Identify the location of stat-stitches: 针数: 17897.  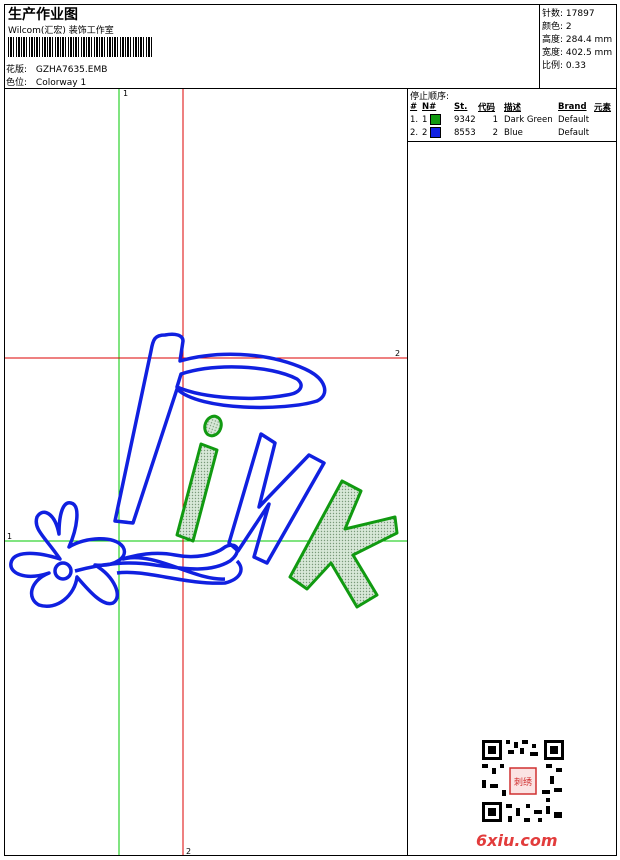
(568, 12).